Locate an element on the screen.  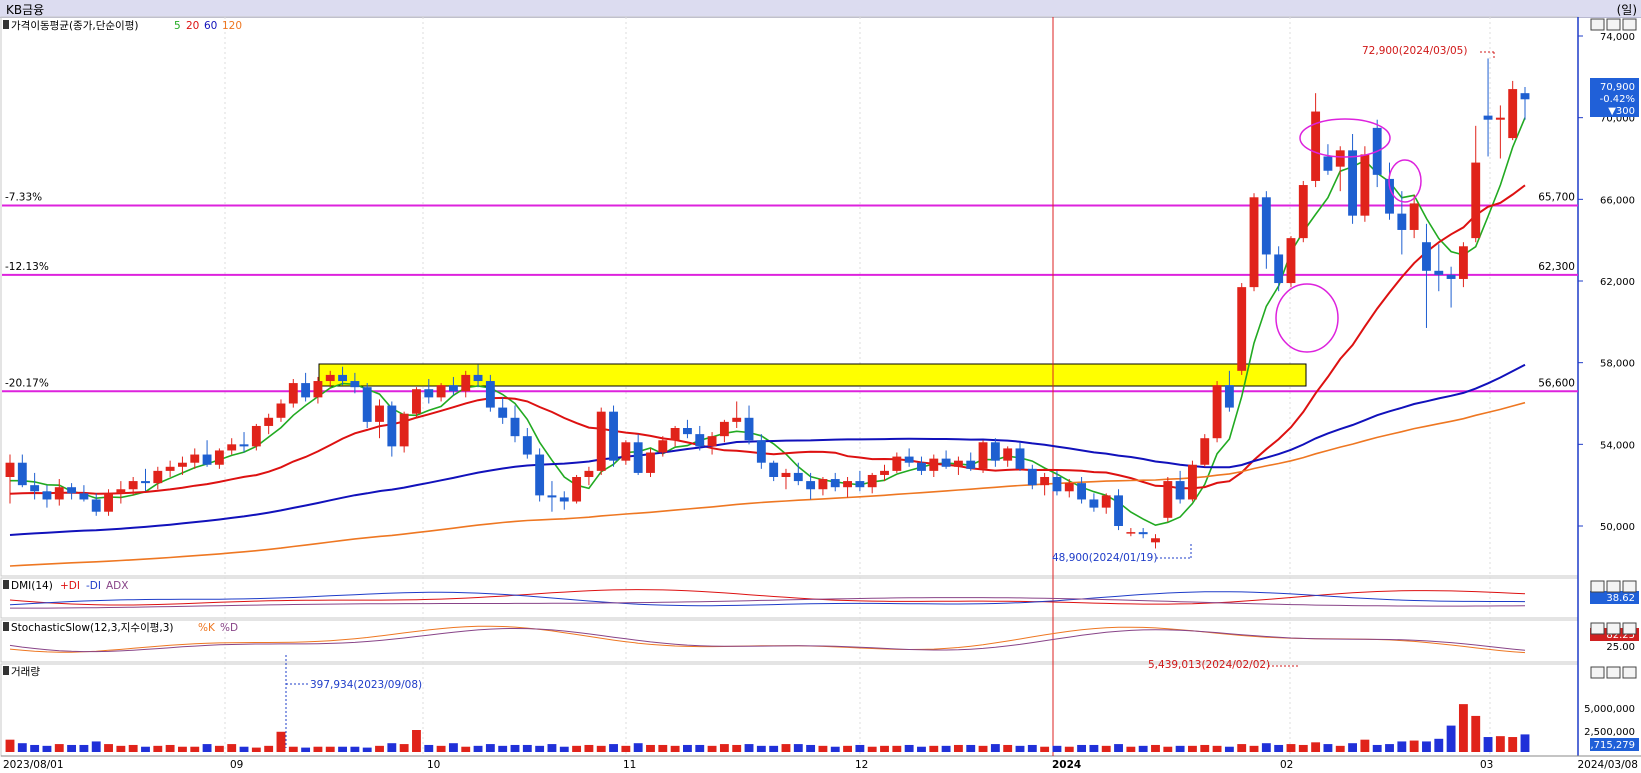
volume-panel-close-button is located at coordinates (1629, 672).